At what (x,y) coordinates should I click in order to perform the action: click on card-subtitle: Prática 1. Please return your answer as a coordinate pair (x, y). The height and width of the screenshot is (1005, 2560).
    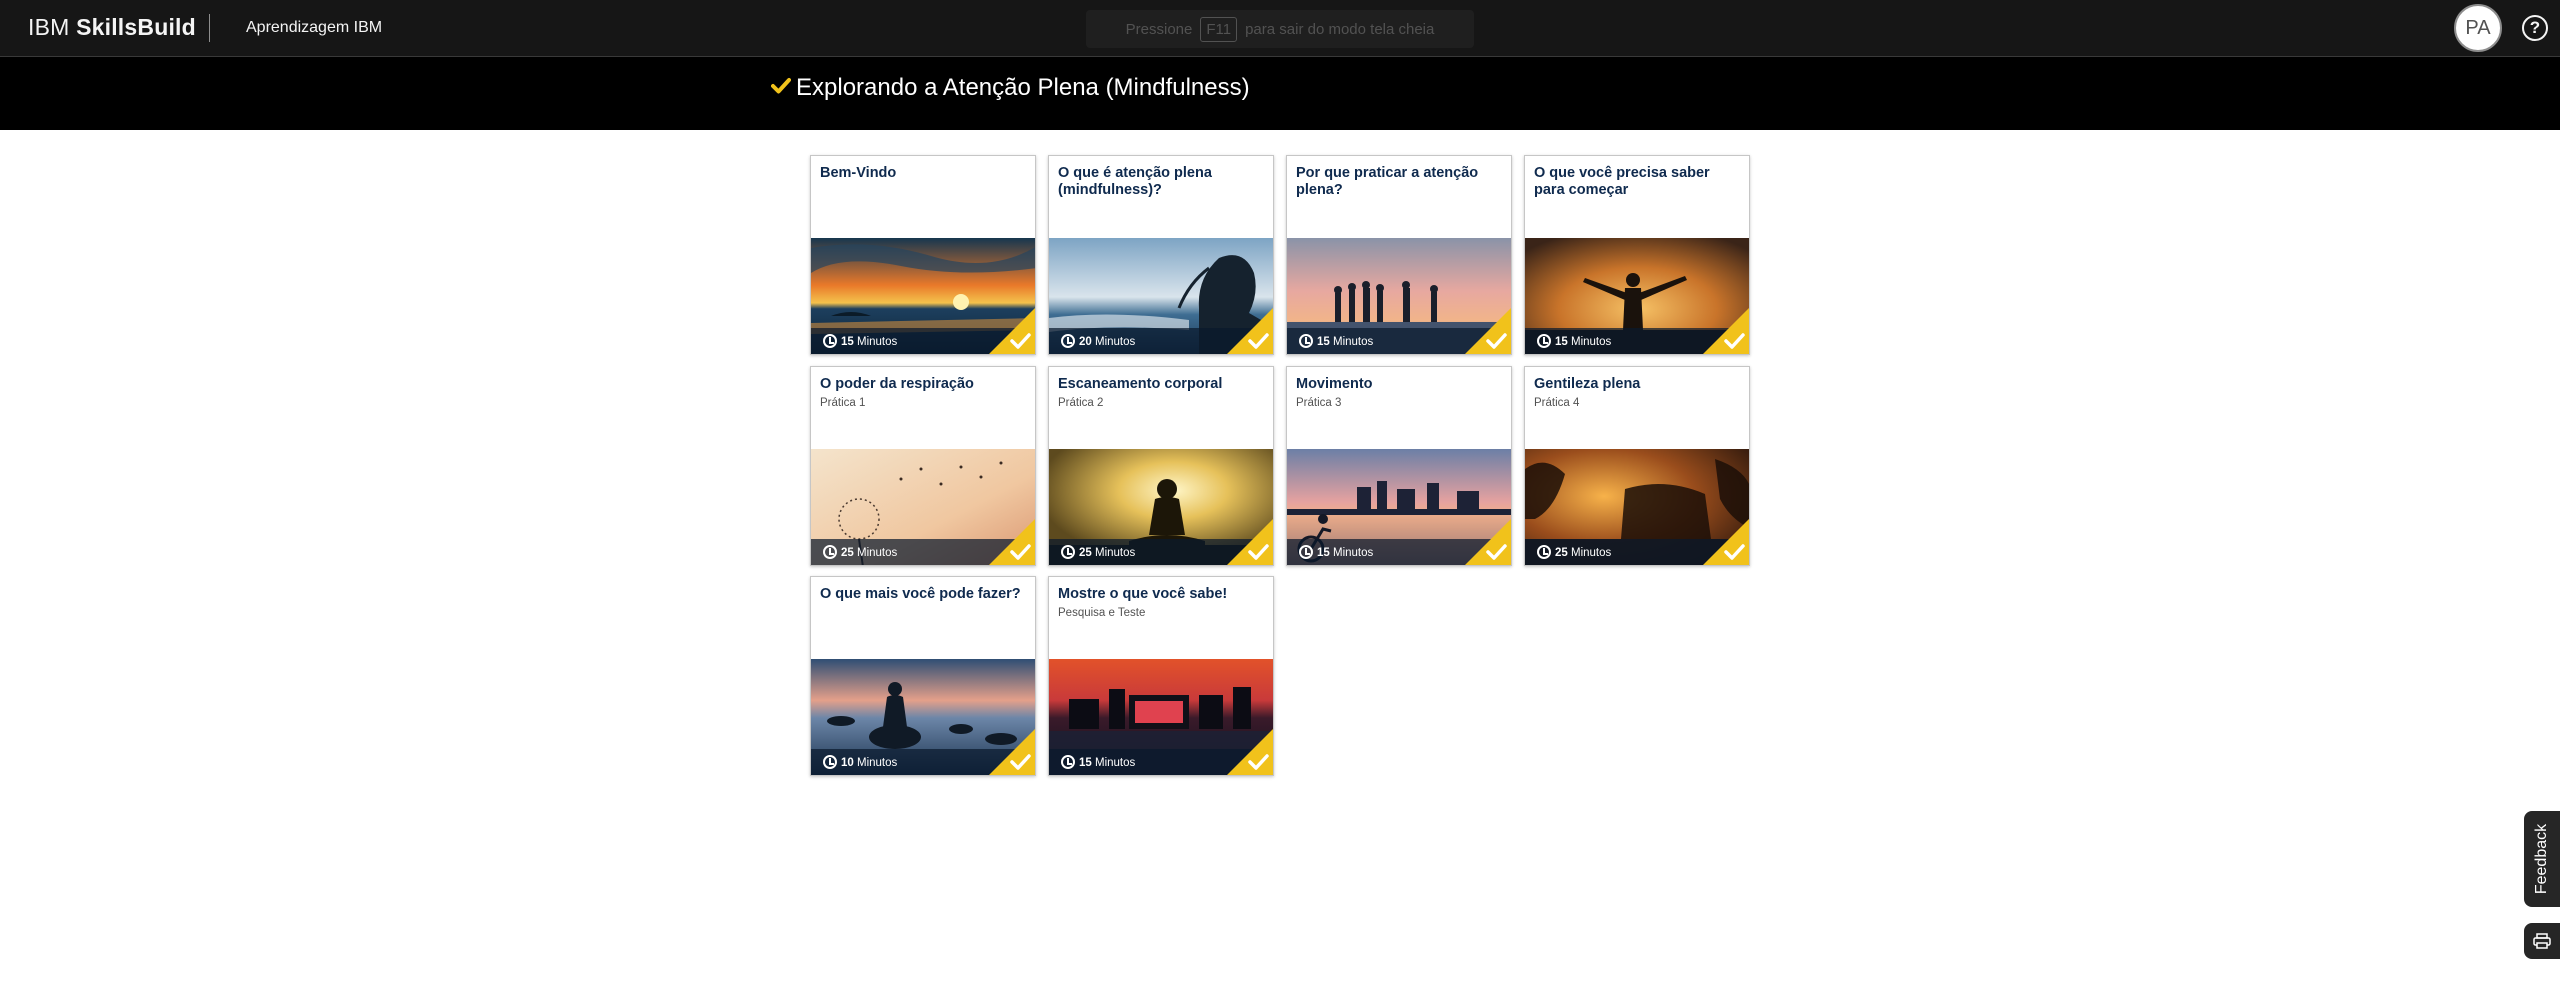
    Looking at the image, I should click on (843, 403).